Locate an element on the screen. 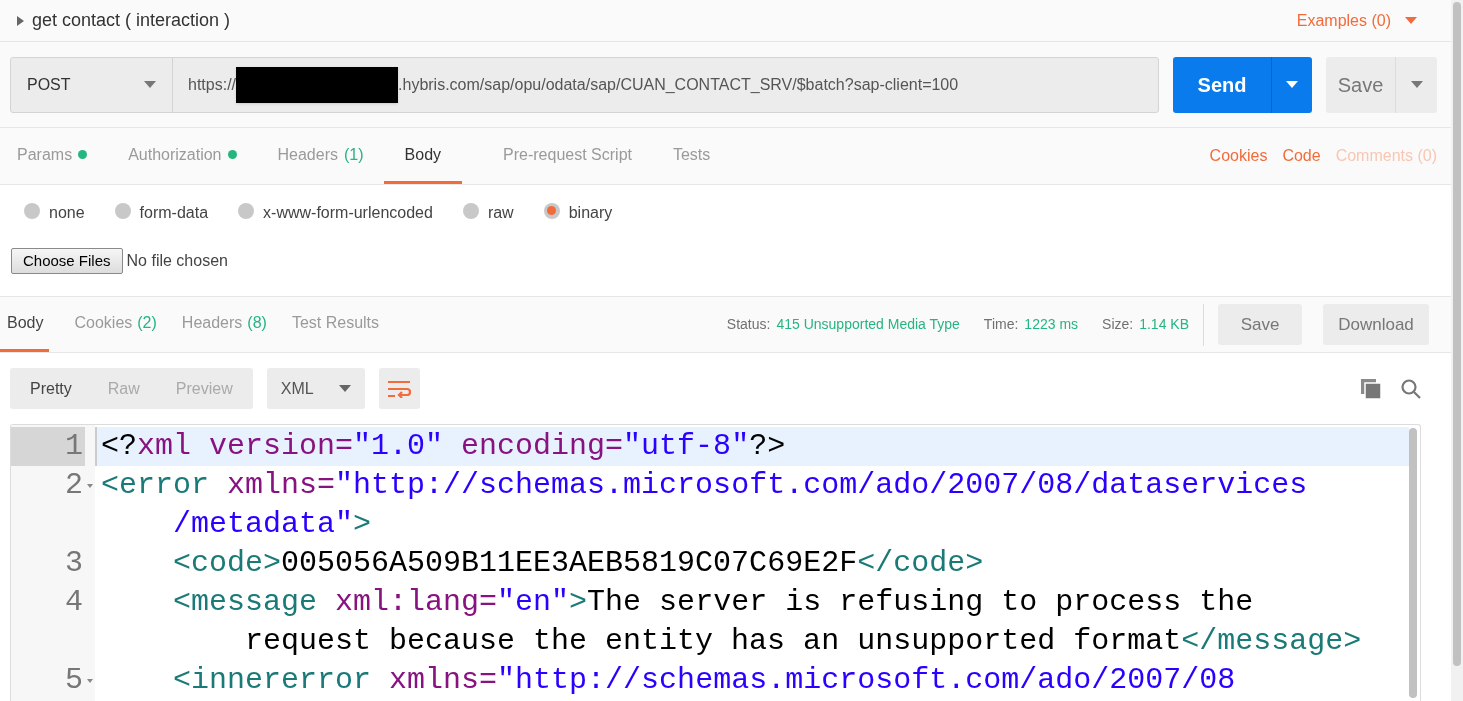 Image resolution: width=1463 pixels, height=701 pixels. request-tab: Headers (1) is located at coordinates (320, 156).